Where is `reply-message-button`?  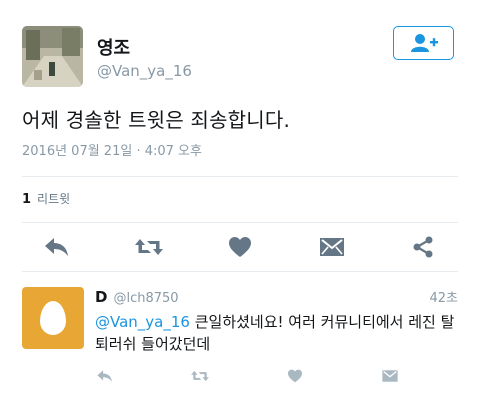
reply-message-button is located at coordinates (390, 376).